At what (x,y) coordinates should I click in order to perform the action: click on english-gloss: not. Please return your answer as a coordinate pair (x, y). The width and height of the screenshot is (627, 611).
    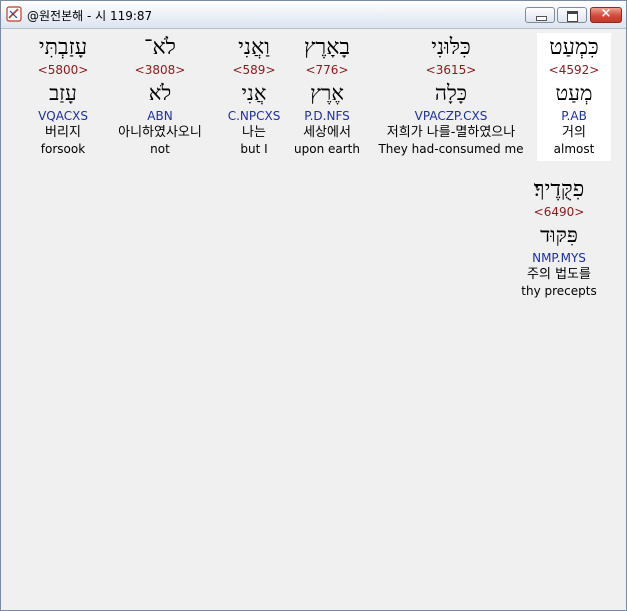
    Looking at the image, I should click on (160, 149).